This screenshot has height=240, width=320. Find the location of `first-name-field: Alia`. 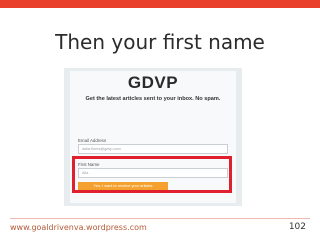

first-name-field: Alia is located at coordinates (153, 173).